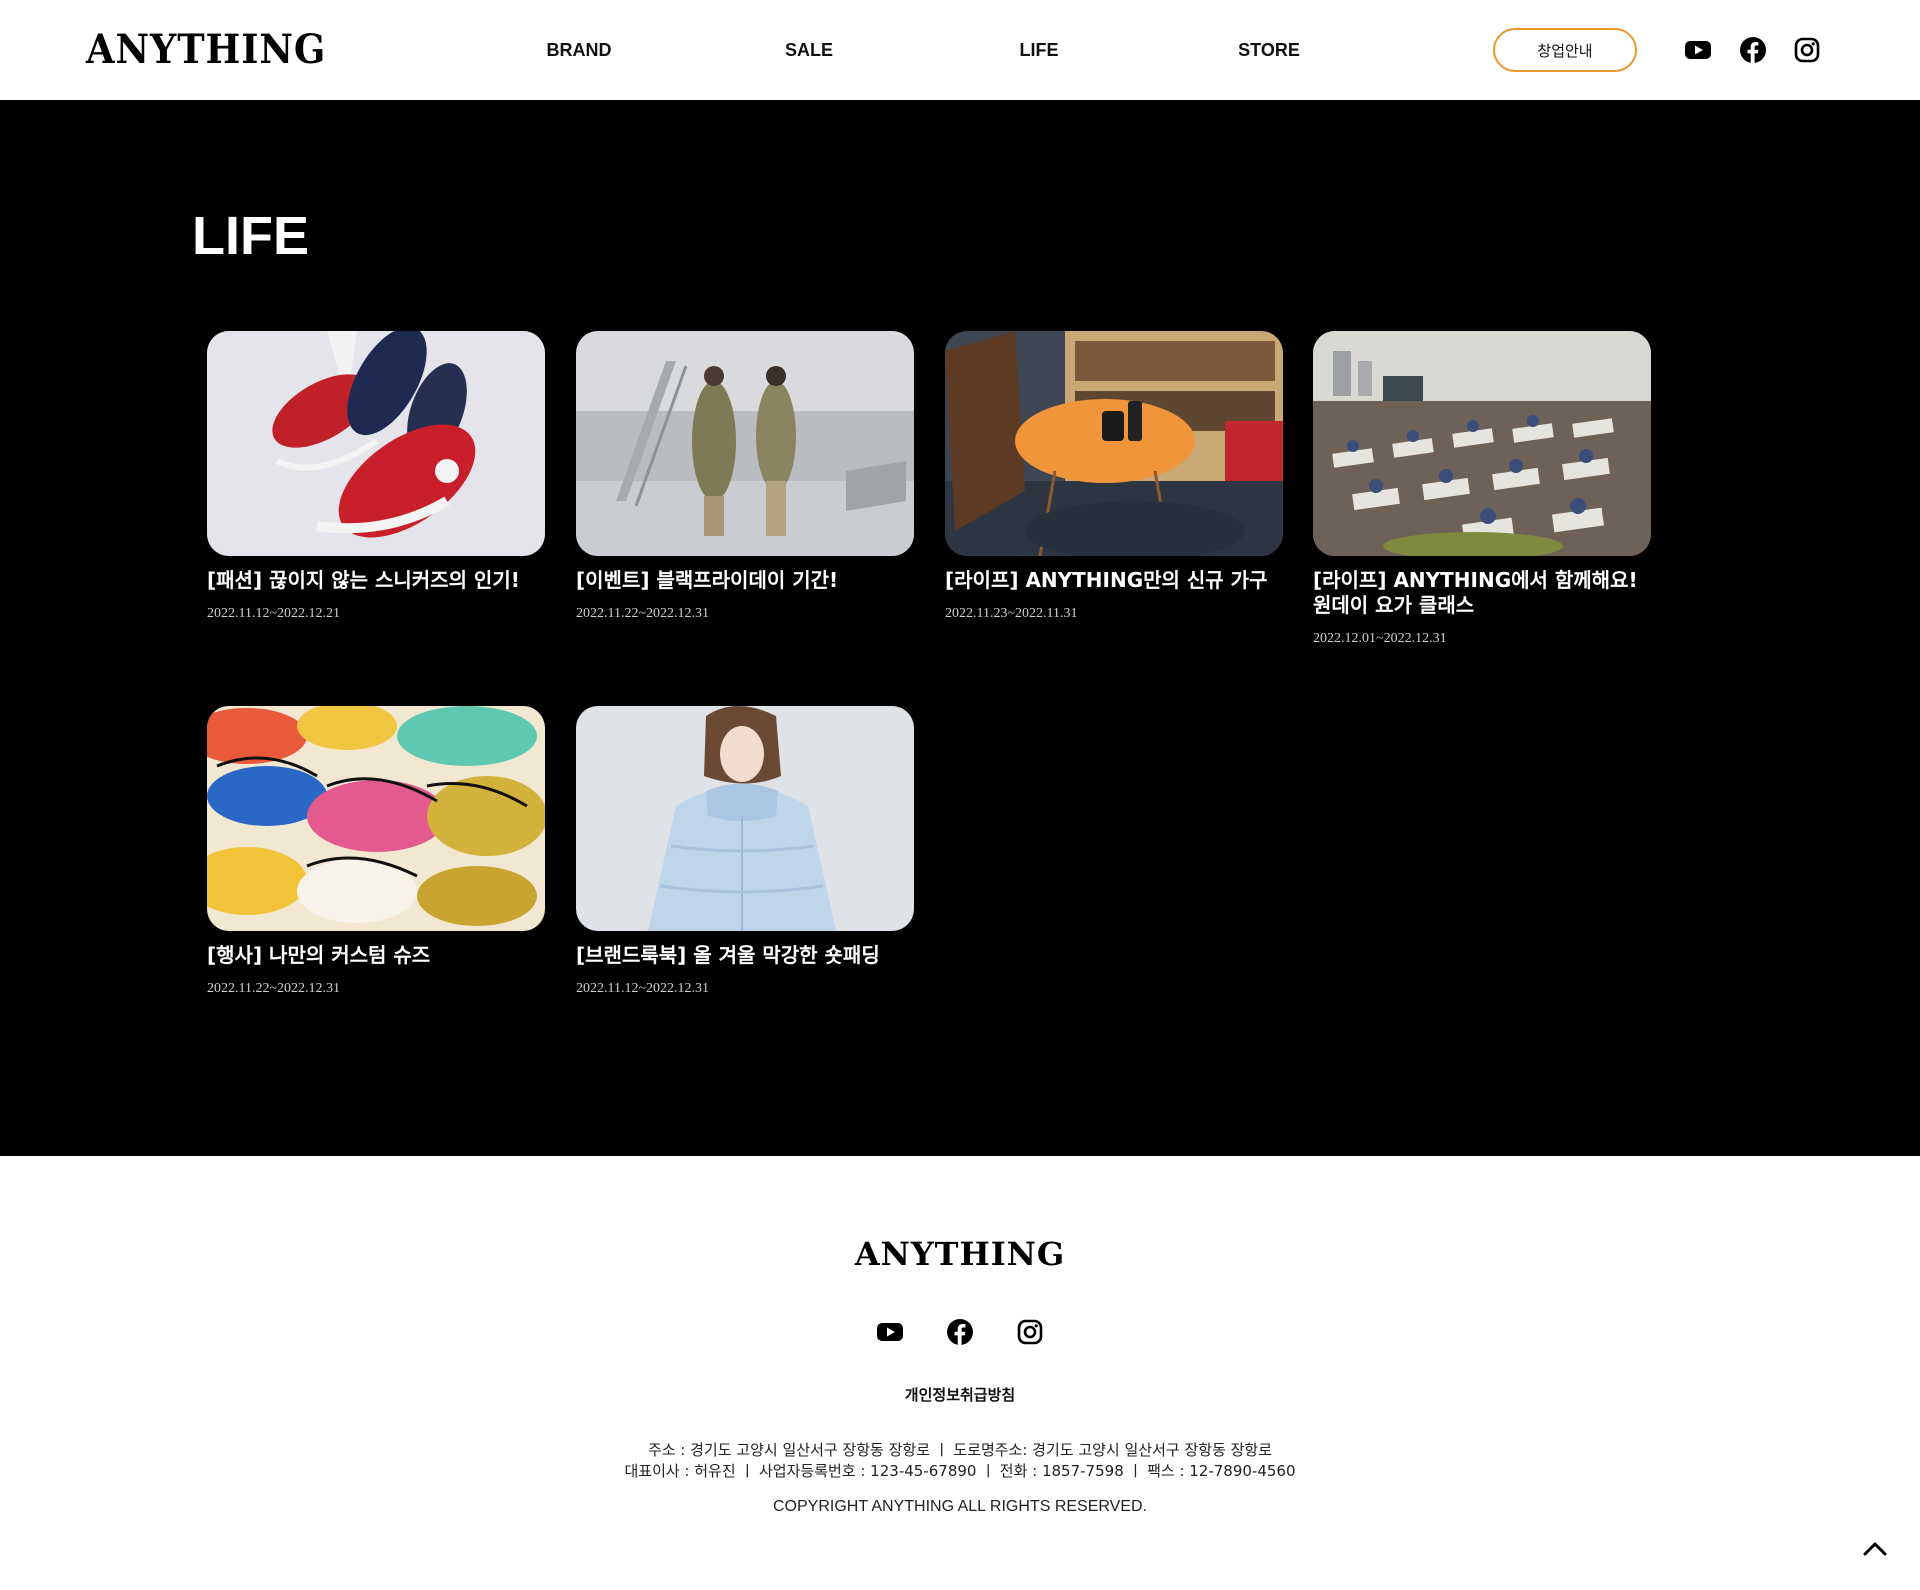  I want to click on card-title: [행사] 나만의 커스텀 슈즈, so click(376, 955).